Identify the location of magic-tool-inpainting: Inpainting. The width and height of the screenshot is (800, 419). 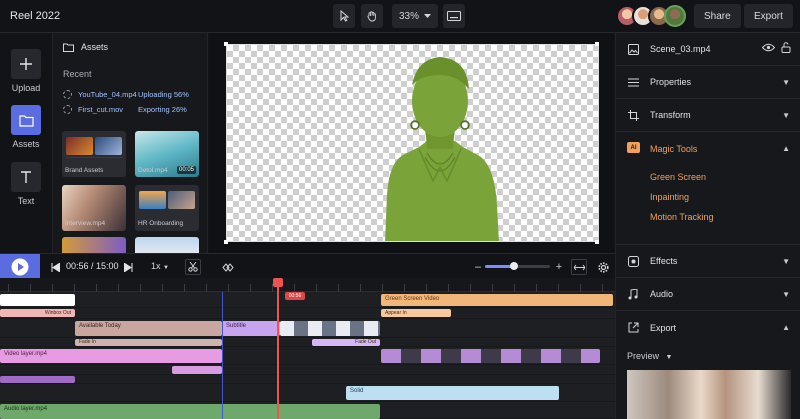
(669, 197).